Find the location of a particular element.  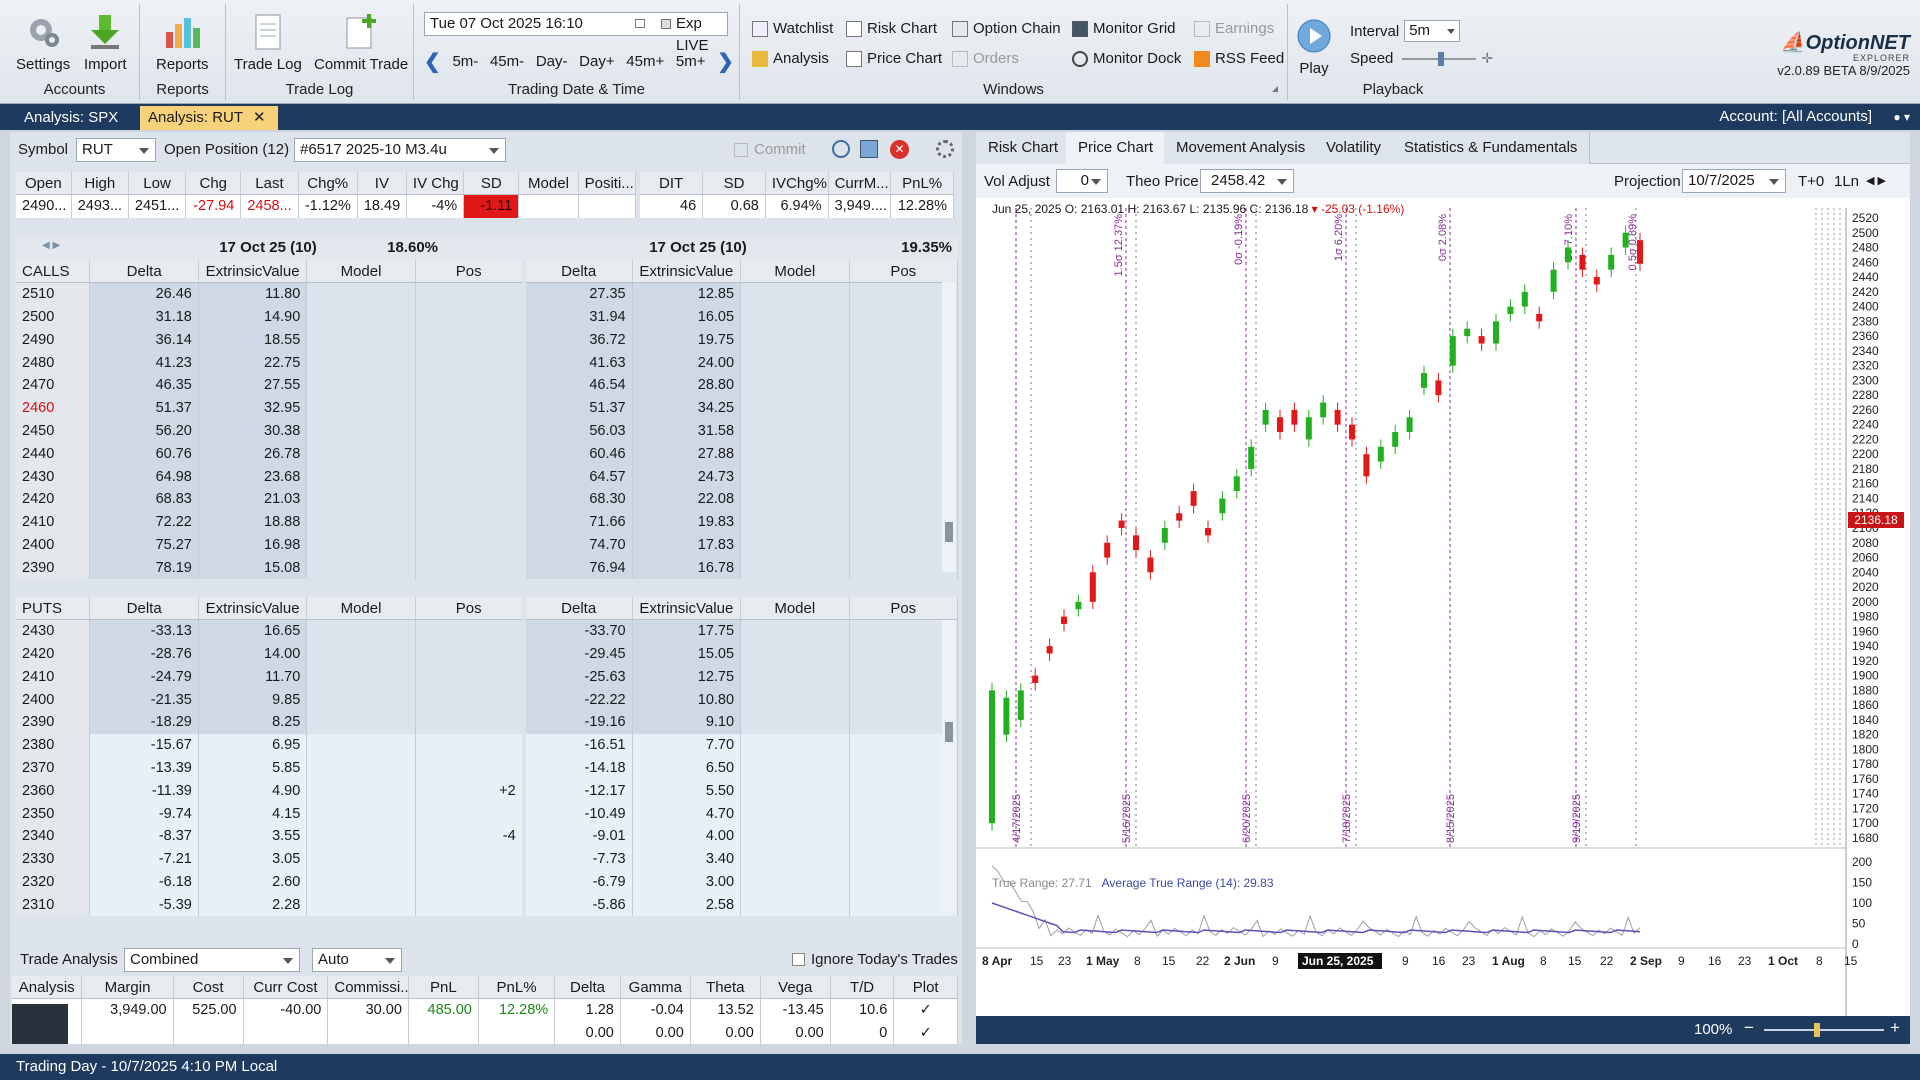

chevron-right-icon: ❯ is located at coordinates (725, 61).